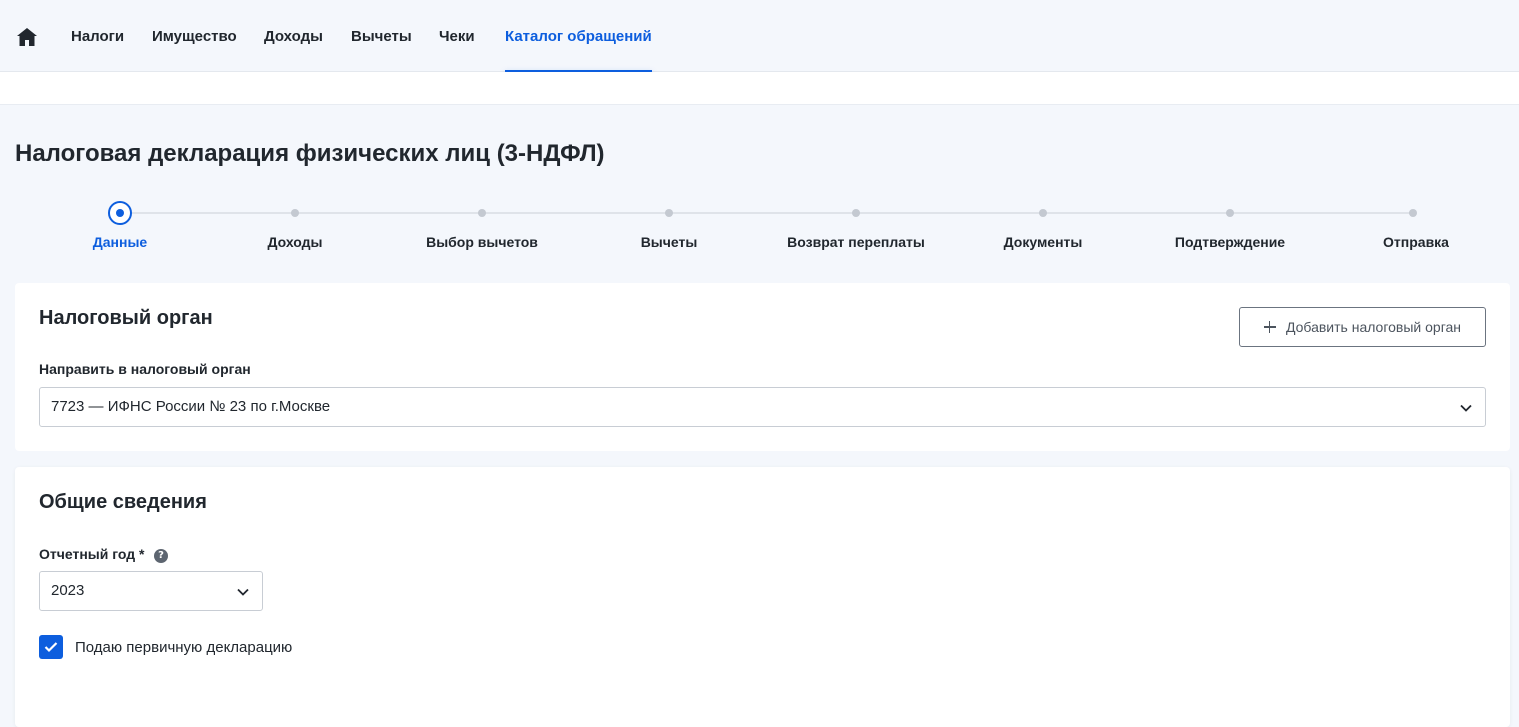  Describe the element at coordinates (295, 213) in the screenshot. I see `step-dot-income` at that location.